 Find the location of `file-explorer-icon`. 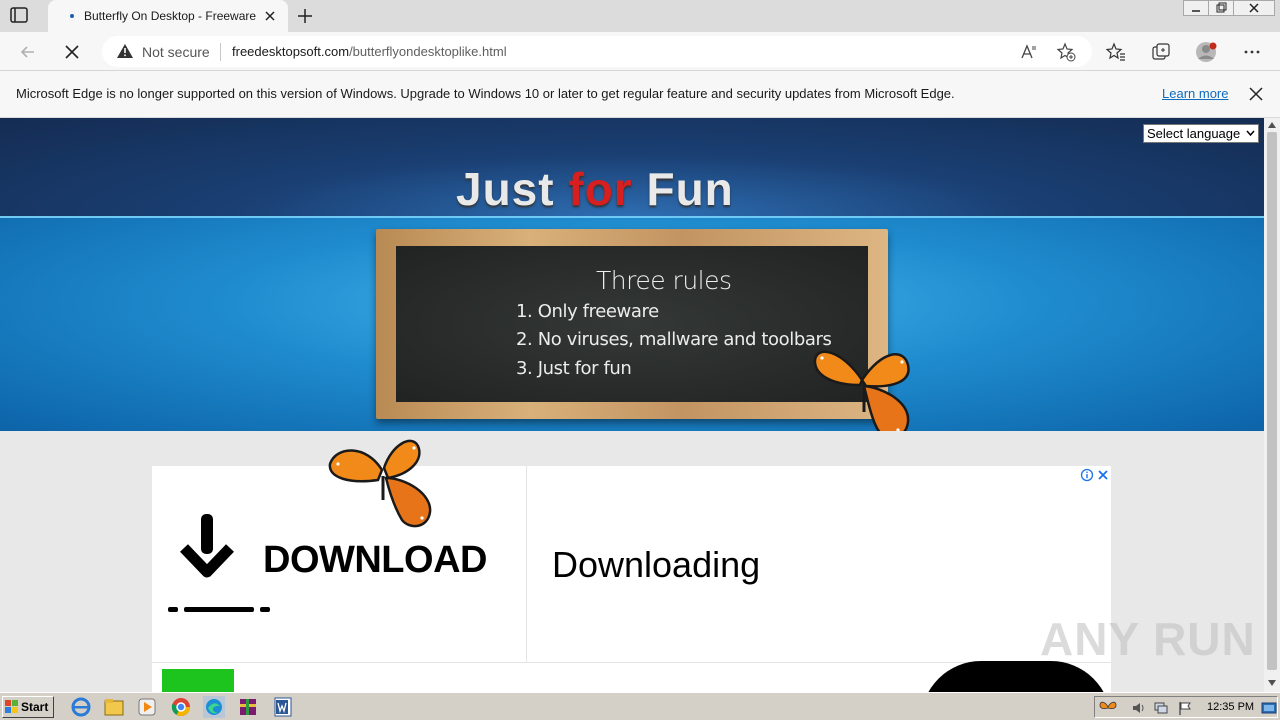

file-explorer-icon is located at coordinates (114, 707).